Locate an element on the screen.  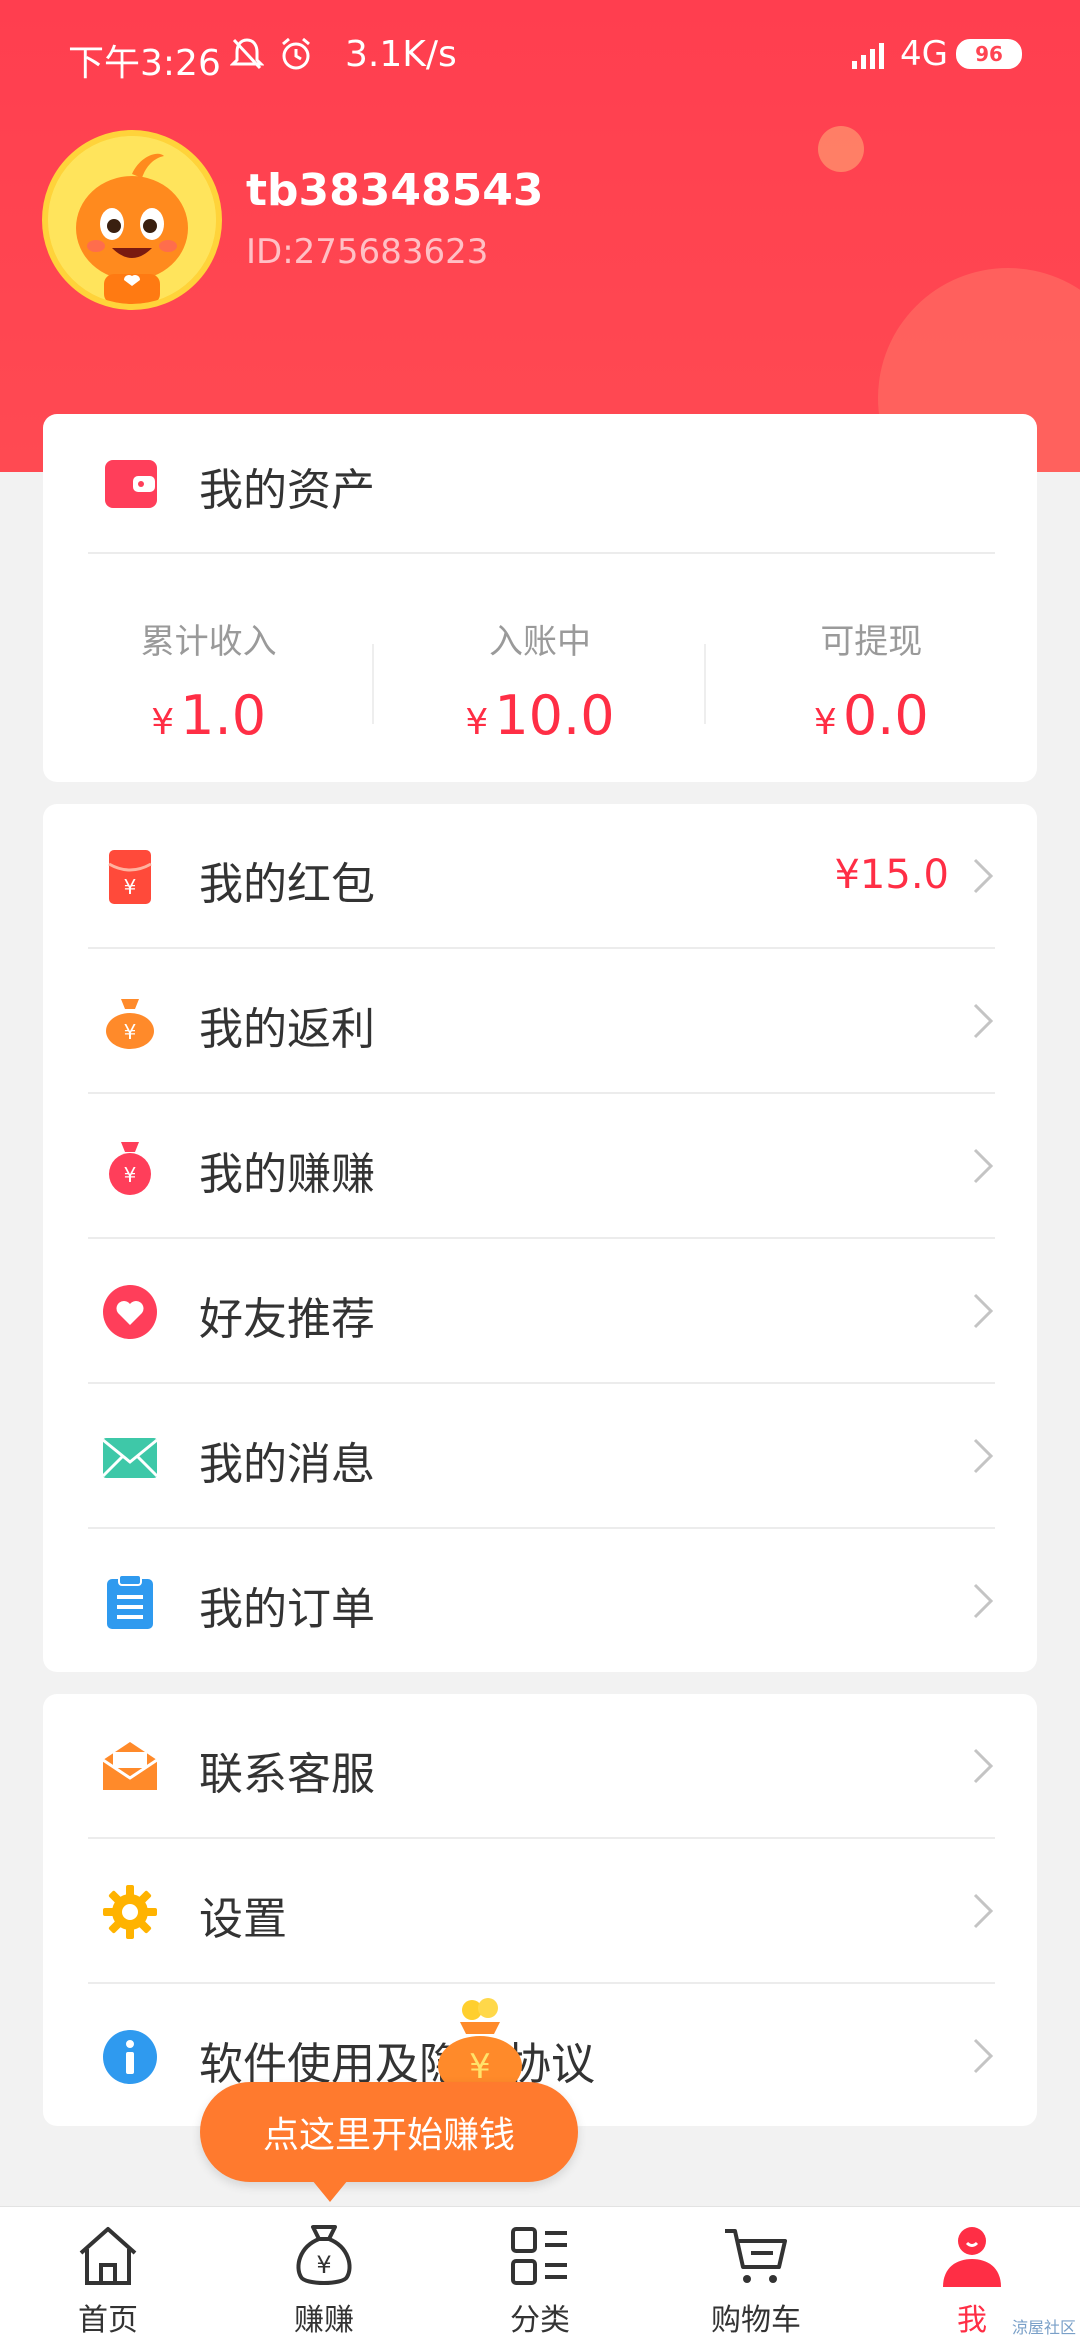
status-time: 下午3:26 is located at coordinates (144, 63).